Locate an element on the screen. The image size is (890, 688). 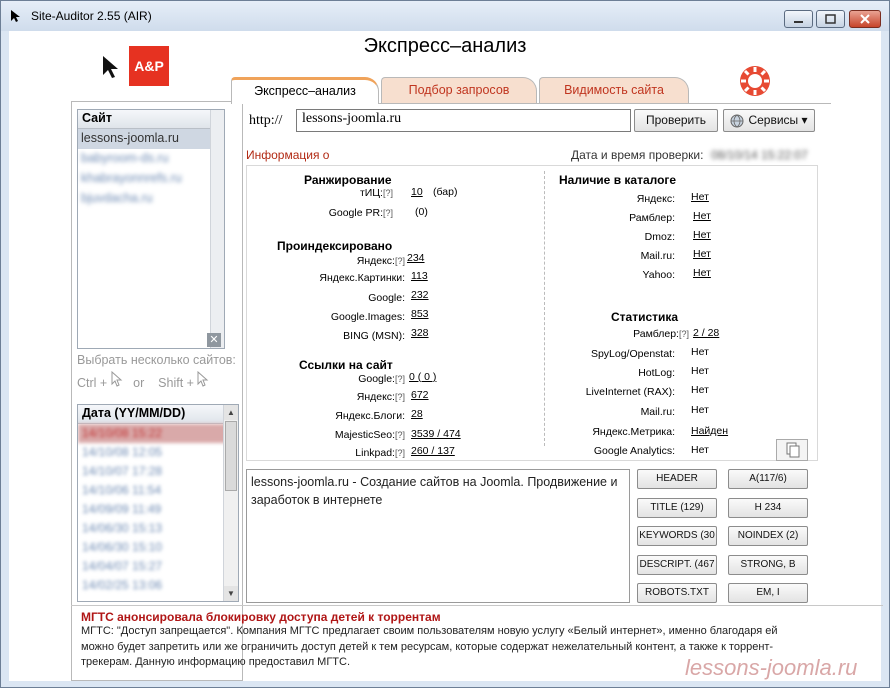
close-icon is located at coordinates (865, 19).